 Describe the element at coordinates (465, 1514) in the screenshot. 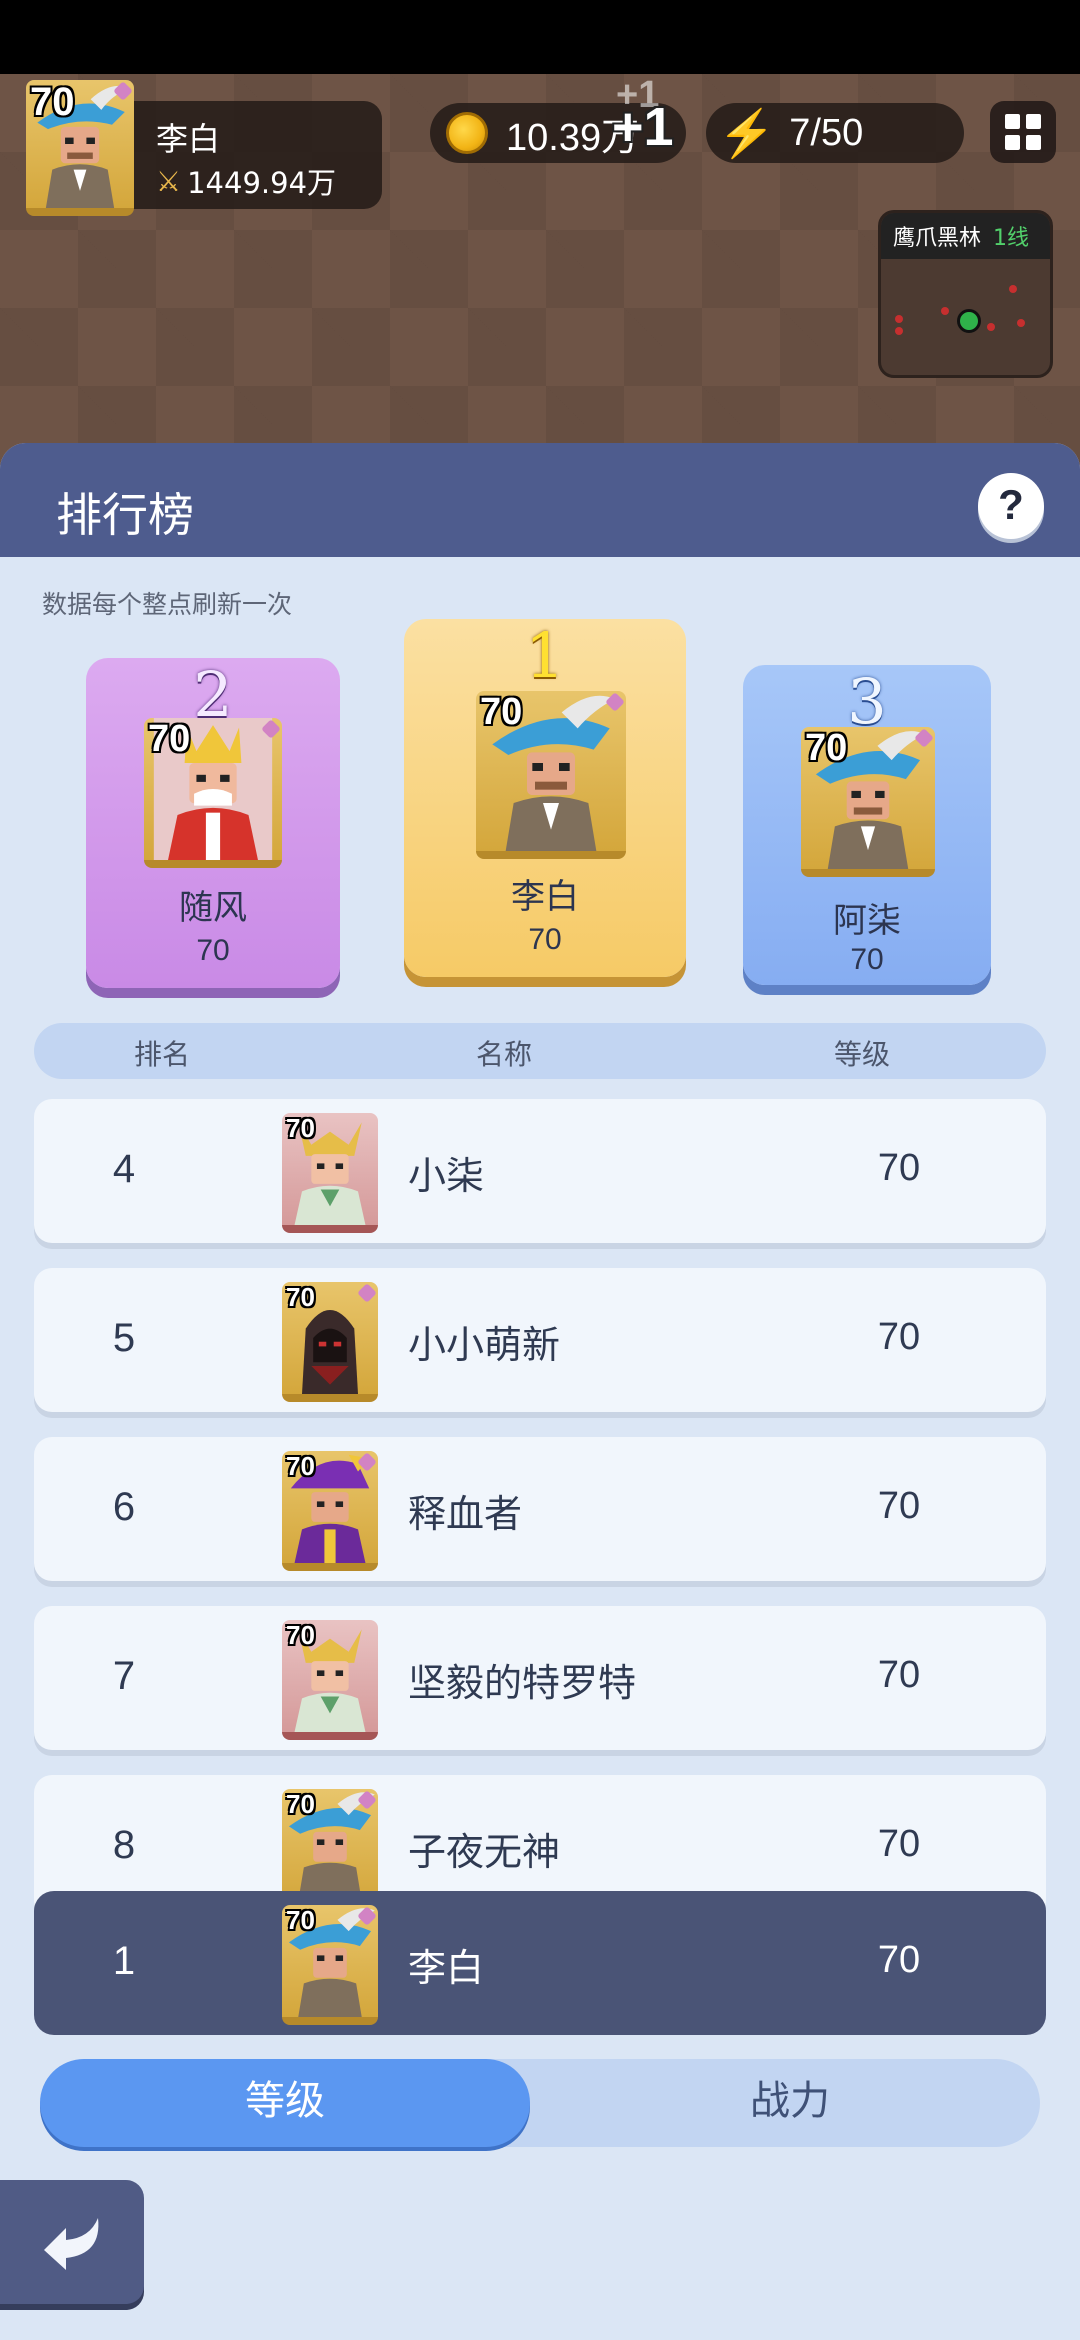

I see `row-name: 释血者` at that location.